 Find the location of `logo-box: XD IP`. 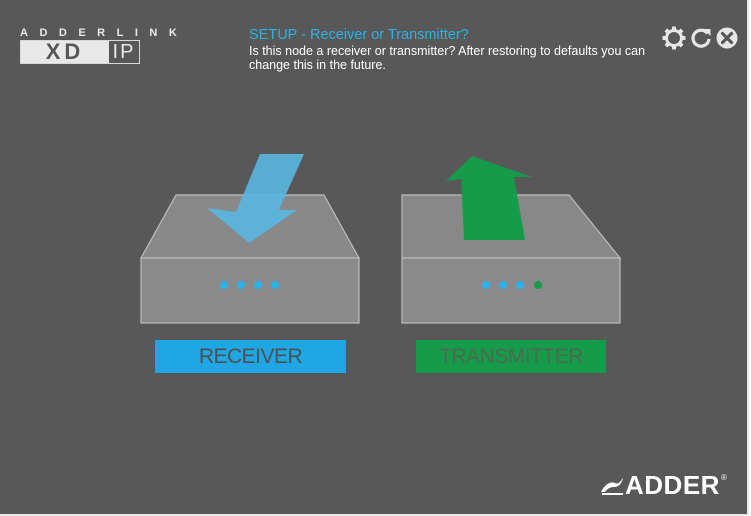

logo-box: XD IP is located at coordinates (80, 52).